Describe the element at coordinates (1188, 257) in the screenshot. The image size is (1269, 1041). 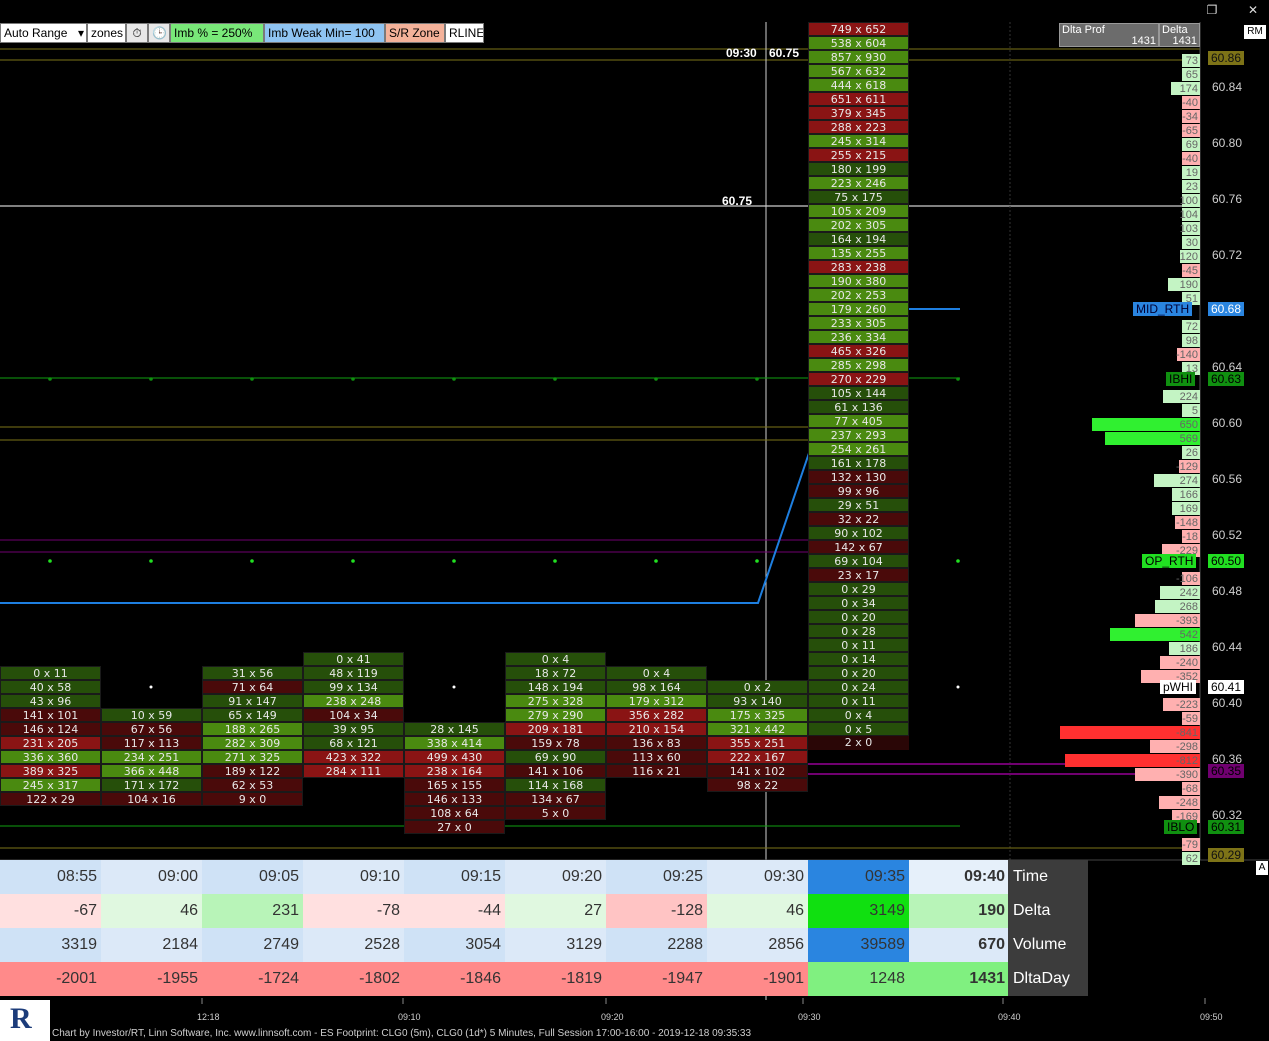
I see `delta-profile-value: 120` at that location.